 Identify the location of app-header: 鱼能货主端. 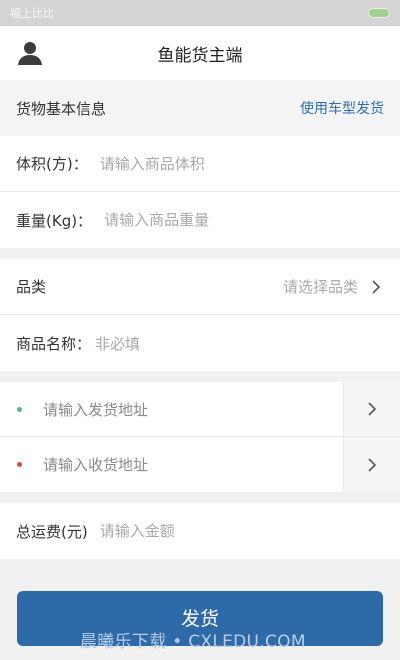
(200, 53).